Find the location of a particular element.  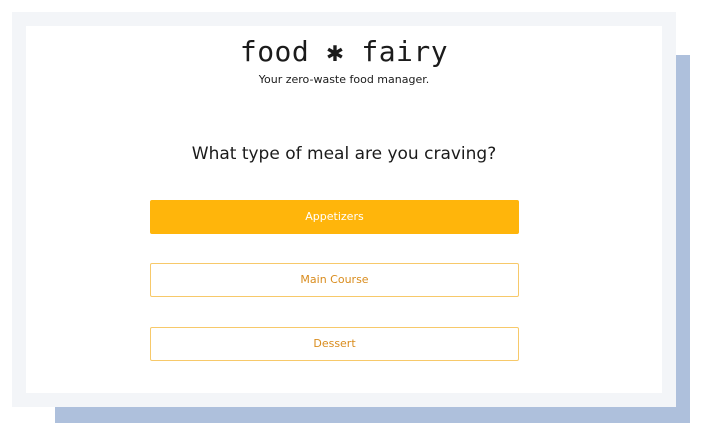

option-appetizers-button: Appetizers is located at coordinates (334, 217).